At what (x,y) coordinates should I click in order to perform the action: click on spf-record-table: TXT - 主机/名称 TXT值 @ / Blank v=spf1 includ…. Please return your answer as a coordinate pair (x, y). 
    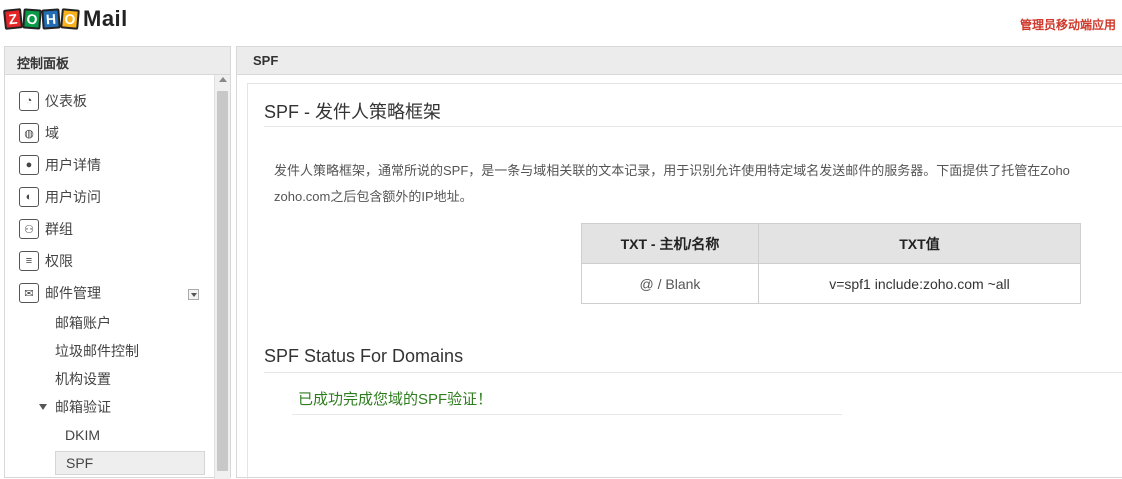
    Looking at the image, I should click on (831, 263).